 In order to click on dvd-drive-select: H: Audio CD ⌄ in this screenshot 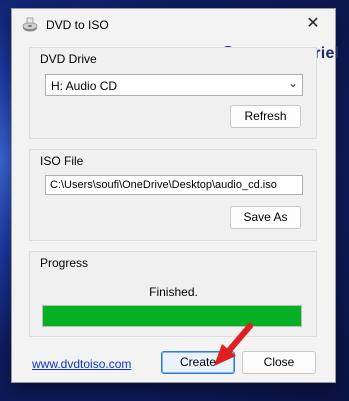, I will do `click(174, 85)`.